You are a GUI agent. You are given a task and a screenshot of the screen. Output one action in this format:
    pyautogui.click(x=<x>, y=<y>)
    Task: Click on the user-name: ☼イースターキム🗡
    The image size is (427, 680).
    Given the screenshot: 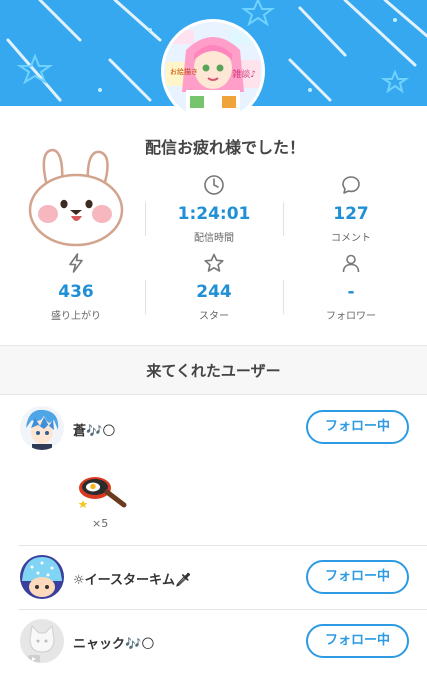 What is the action you would take?
    pyautogui.click(x=132, y=580)
    